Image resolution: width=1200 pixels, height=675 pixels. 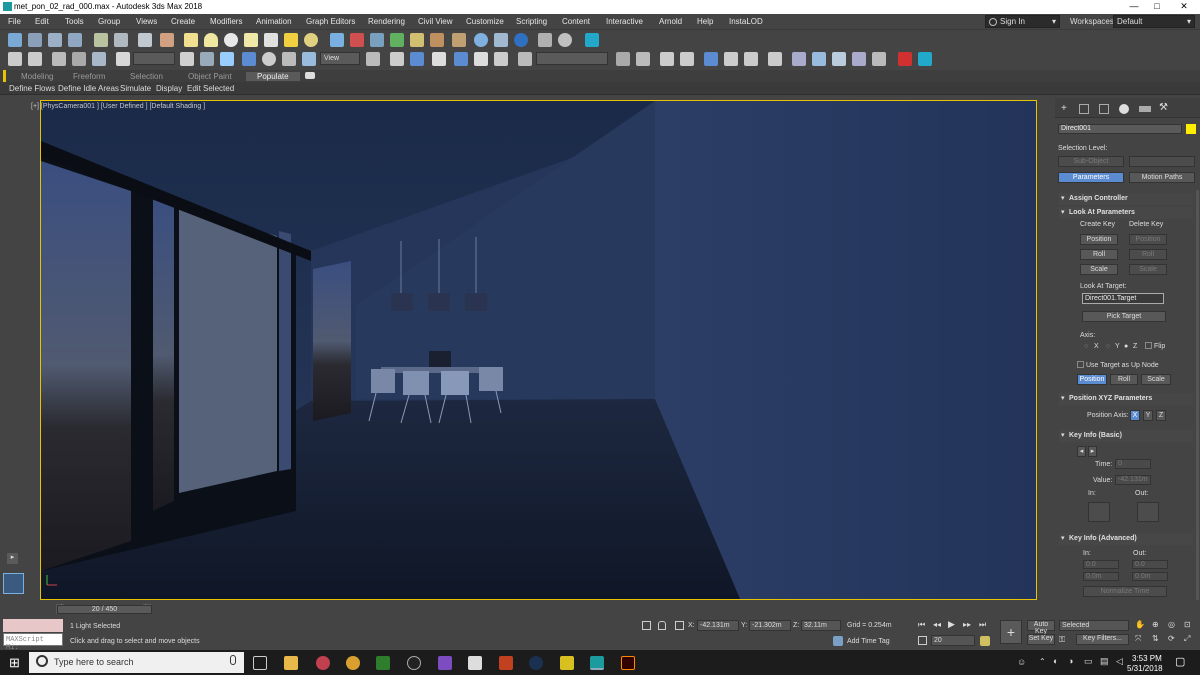 What do you see at coordinates (751, 59) in the screenshot?
I see `schematic-view-icon` at bounding box center [751, 59].